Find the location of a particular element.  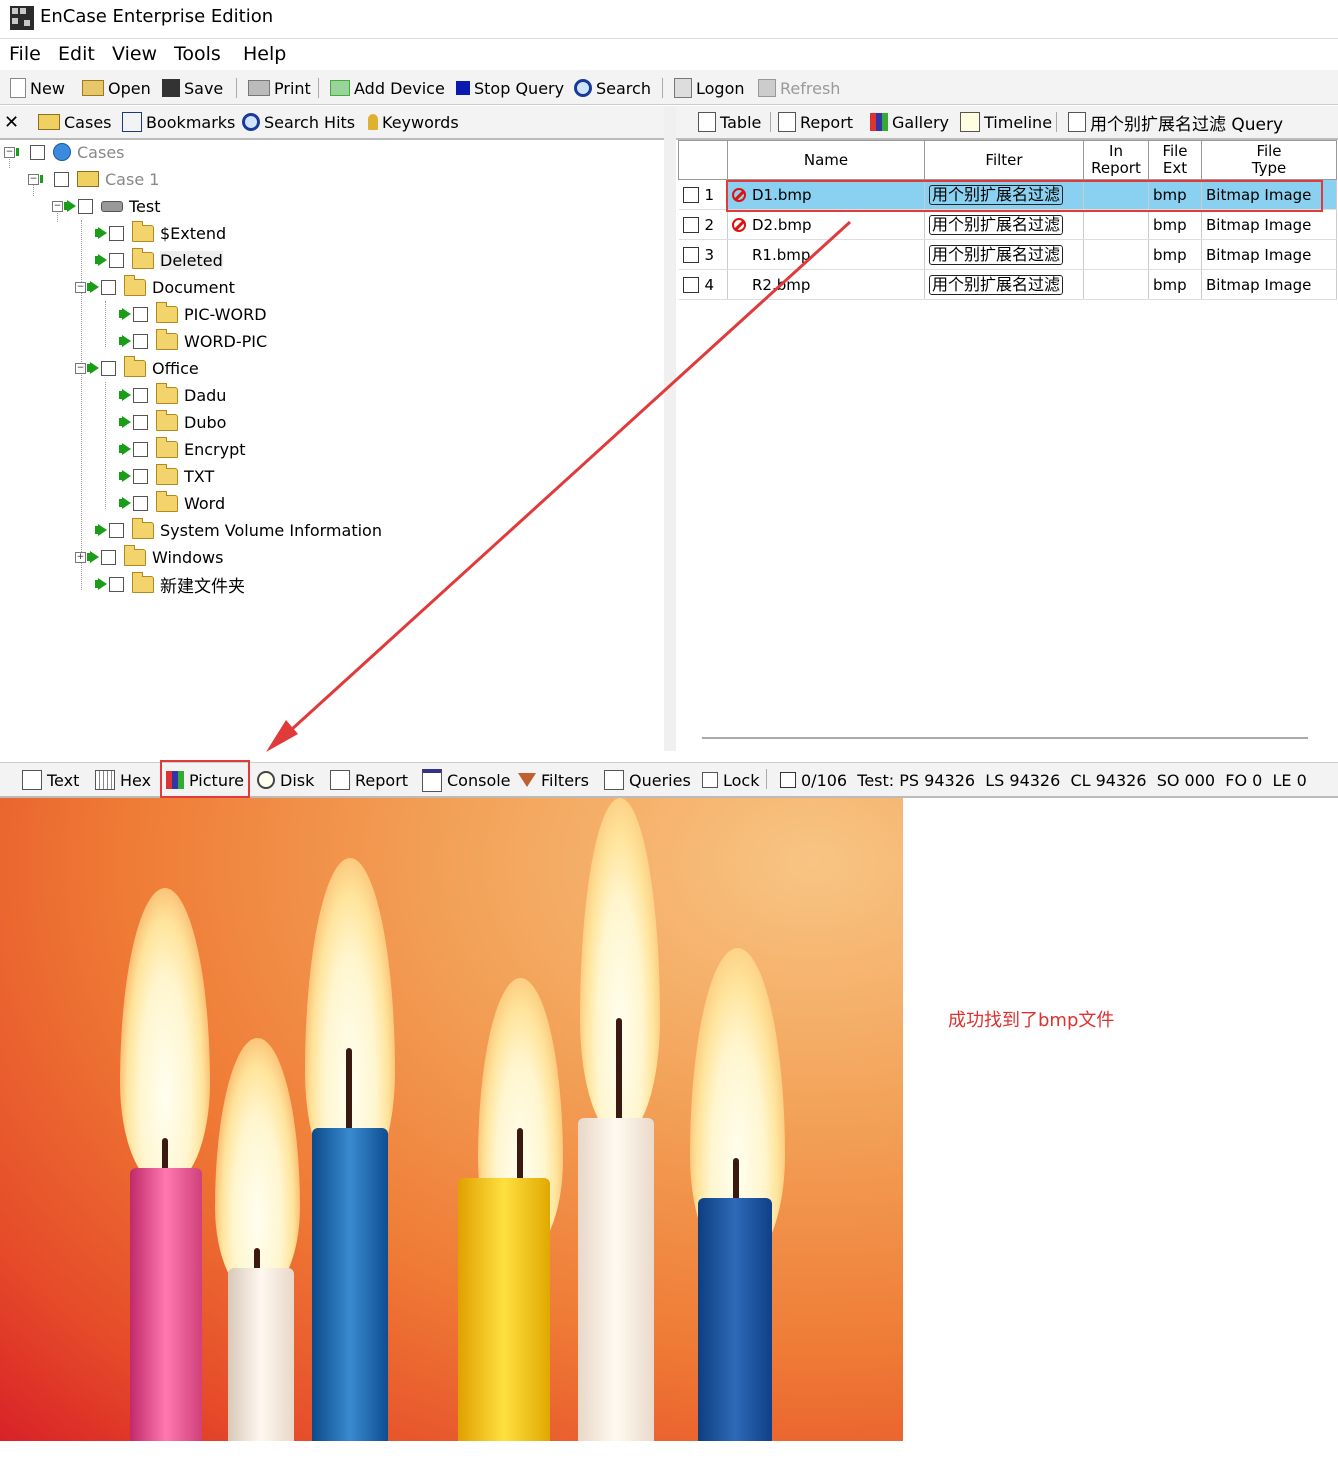

annotation-text: 成功找到了bmp文件 is located at coordinates (1031, 1020).